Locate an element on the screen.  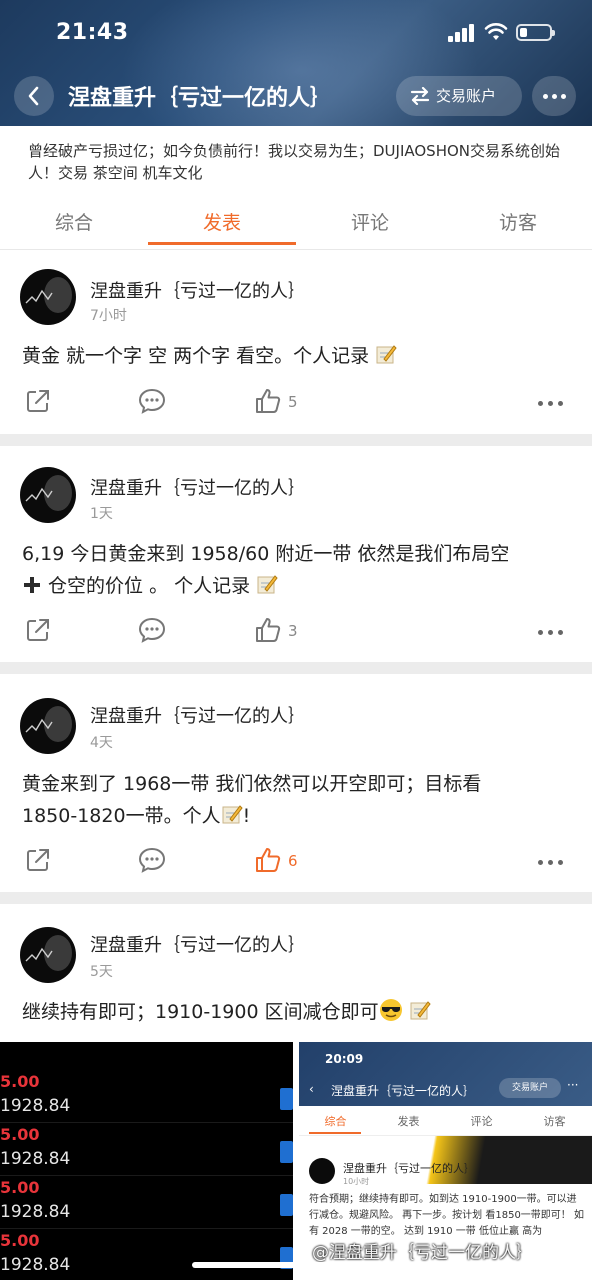
like-count: 5 is located at coordinates (293, 402).